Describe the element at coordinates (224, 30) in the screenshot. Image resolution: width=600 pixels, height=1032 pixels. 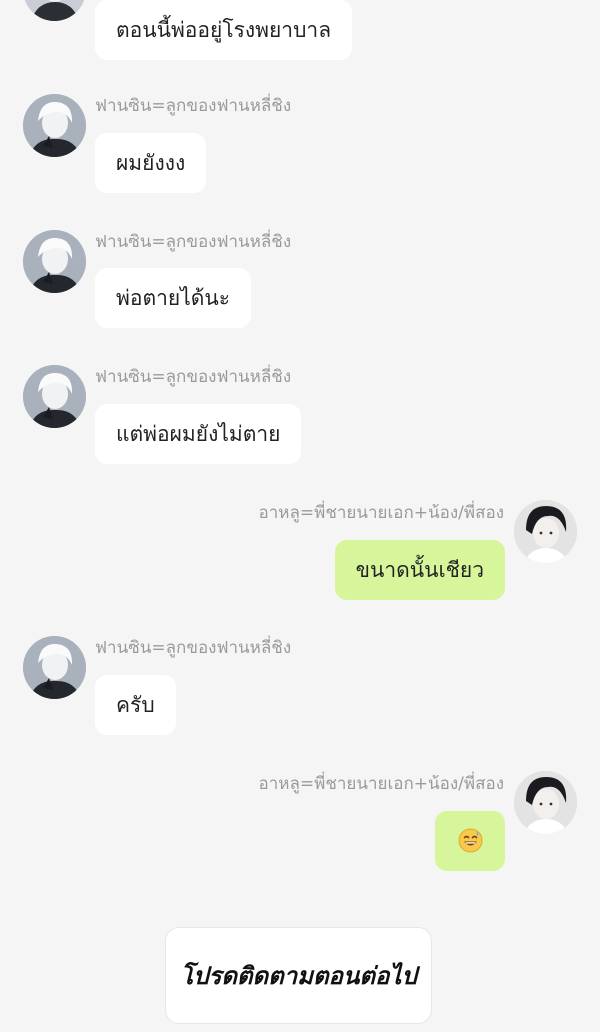
I see `message-bubble: ตอนนี้พ่ออยู่โรงพยาบาล` at that location.